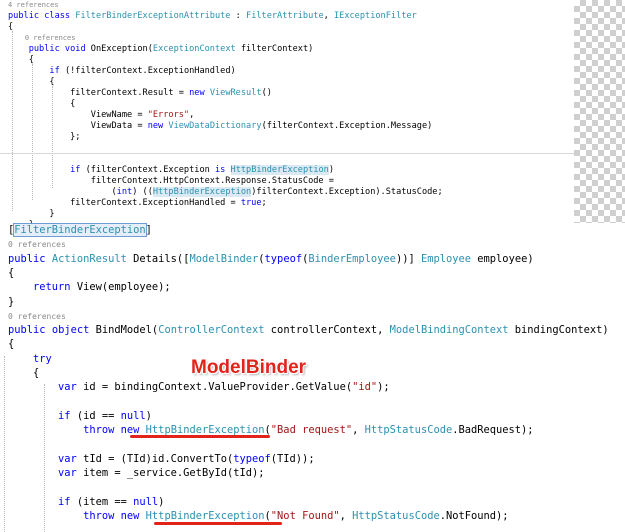  I want to click on code-token: FilterAttribute, so click(285, 16).